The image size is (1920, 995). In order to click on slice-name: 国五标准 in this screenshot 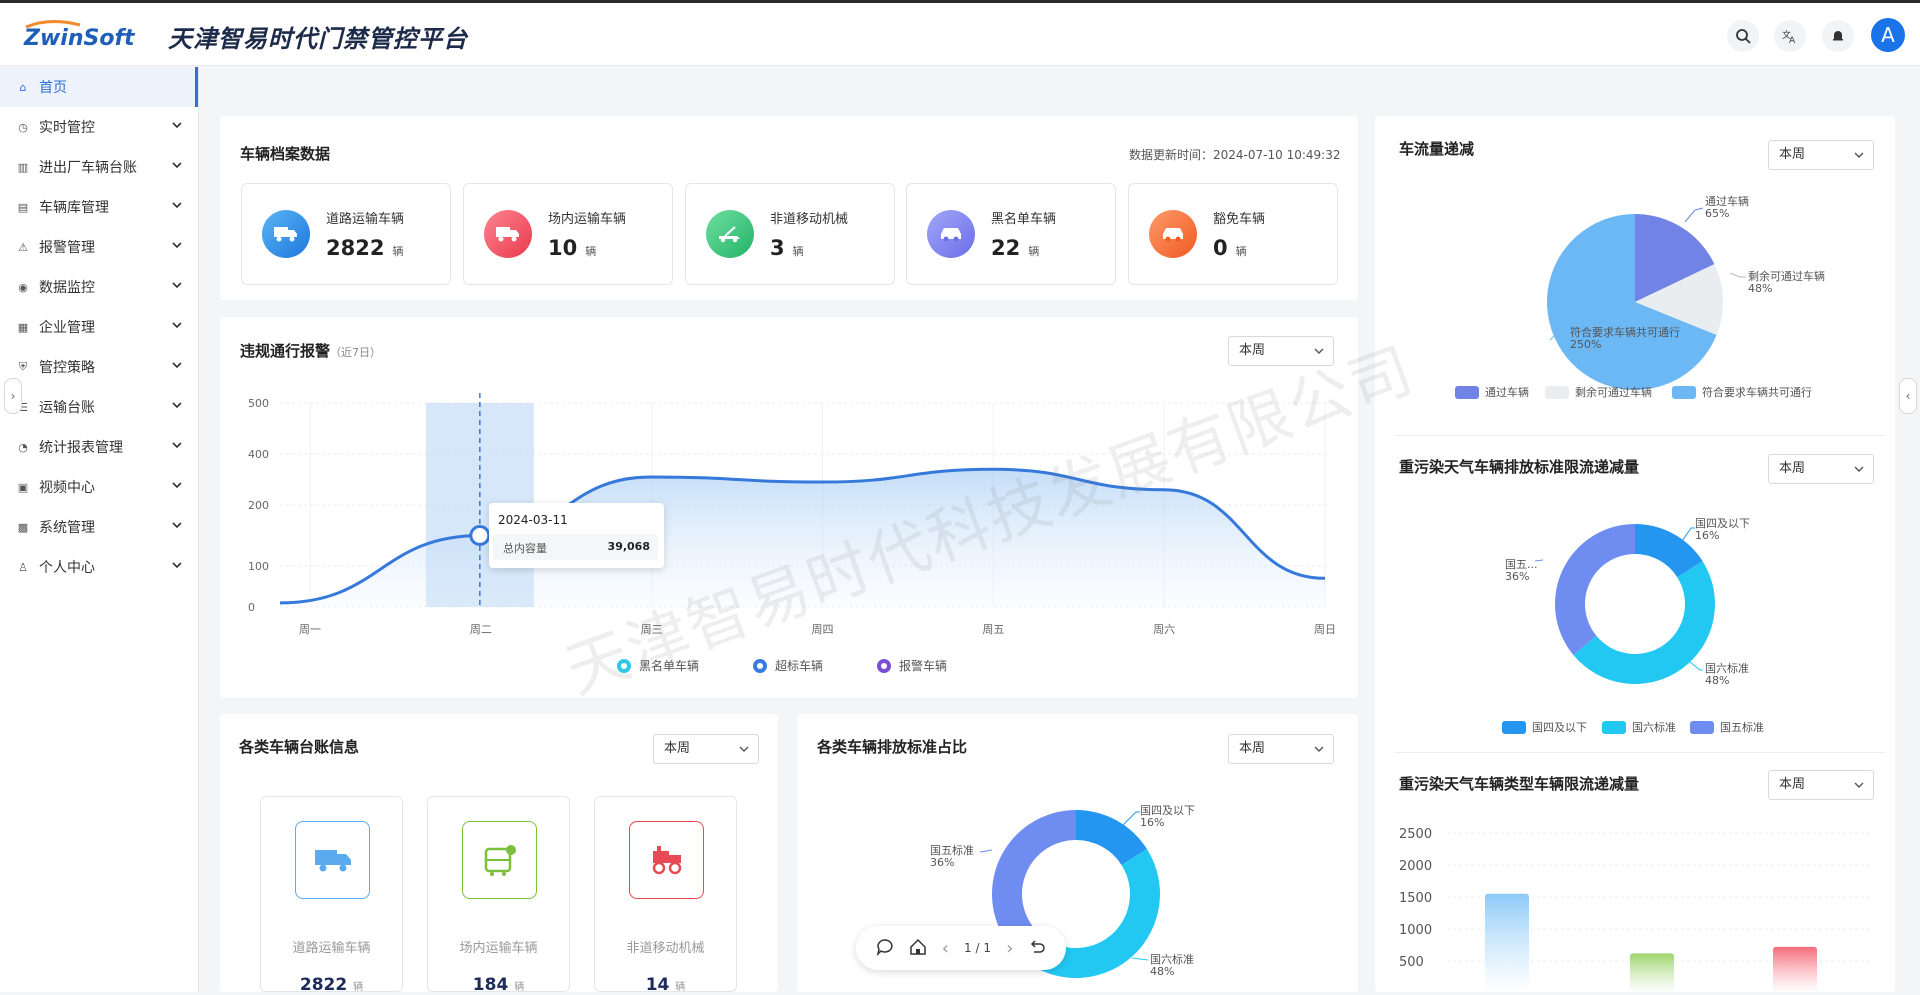, I will do `click(952, 850)`.